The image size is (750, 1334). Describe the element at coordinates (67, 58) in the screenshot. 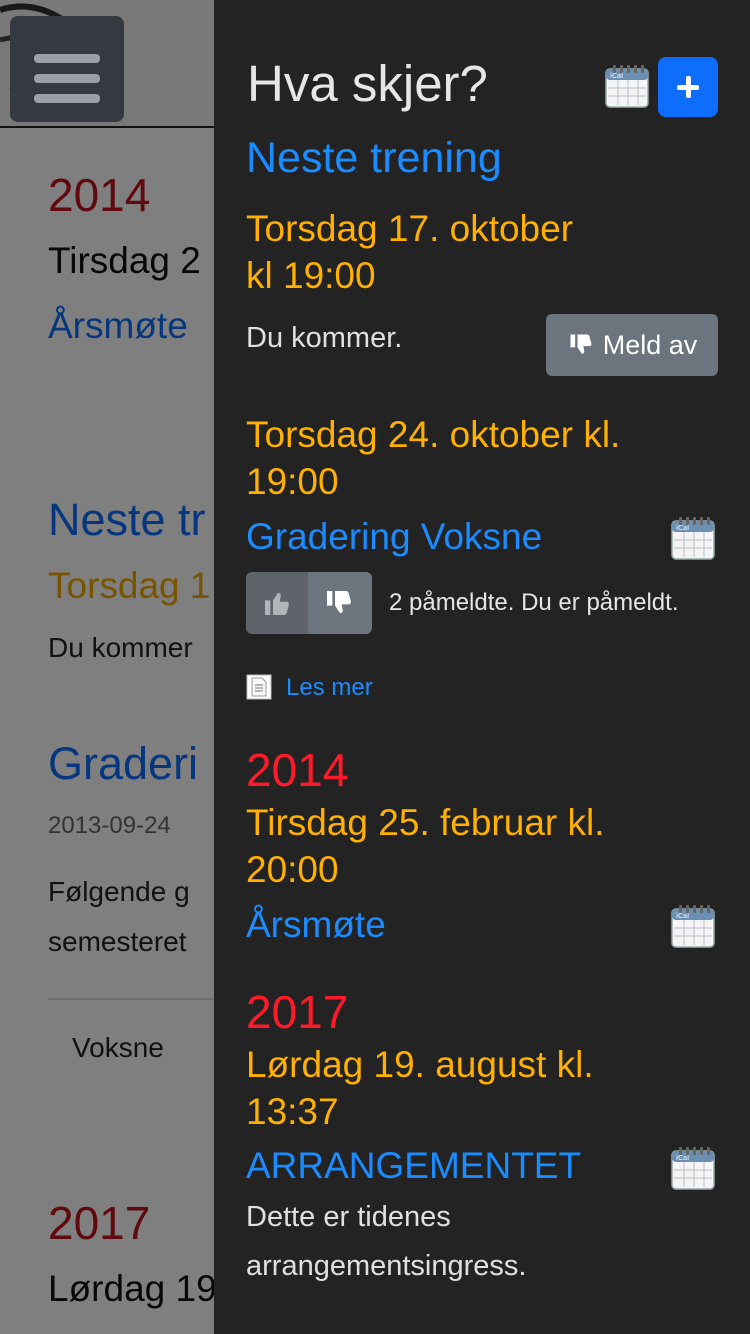

I see `hamburger-icon` at that location.